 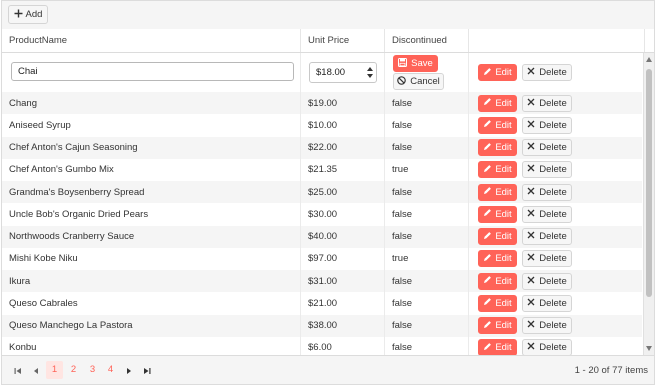 What do you see at coordinates (323, 303) in the screenshot?
I see `unit-price-text: $21.00` at bounding box center [323, 303].